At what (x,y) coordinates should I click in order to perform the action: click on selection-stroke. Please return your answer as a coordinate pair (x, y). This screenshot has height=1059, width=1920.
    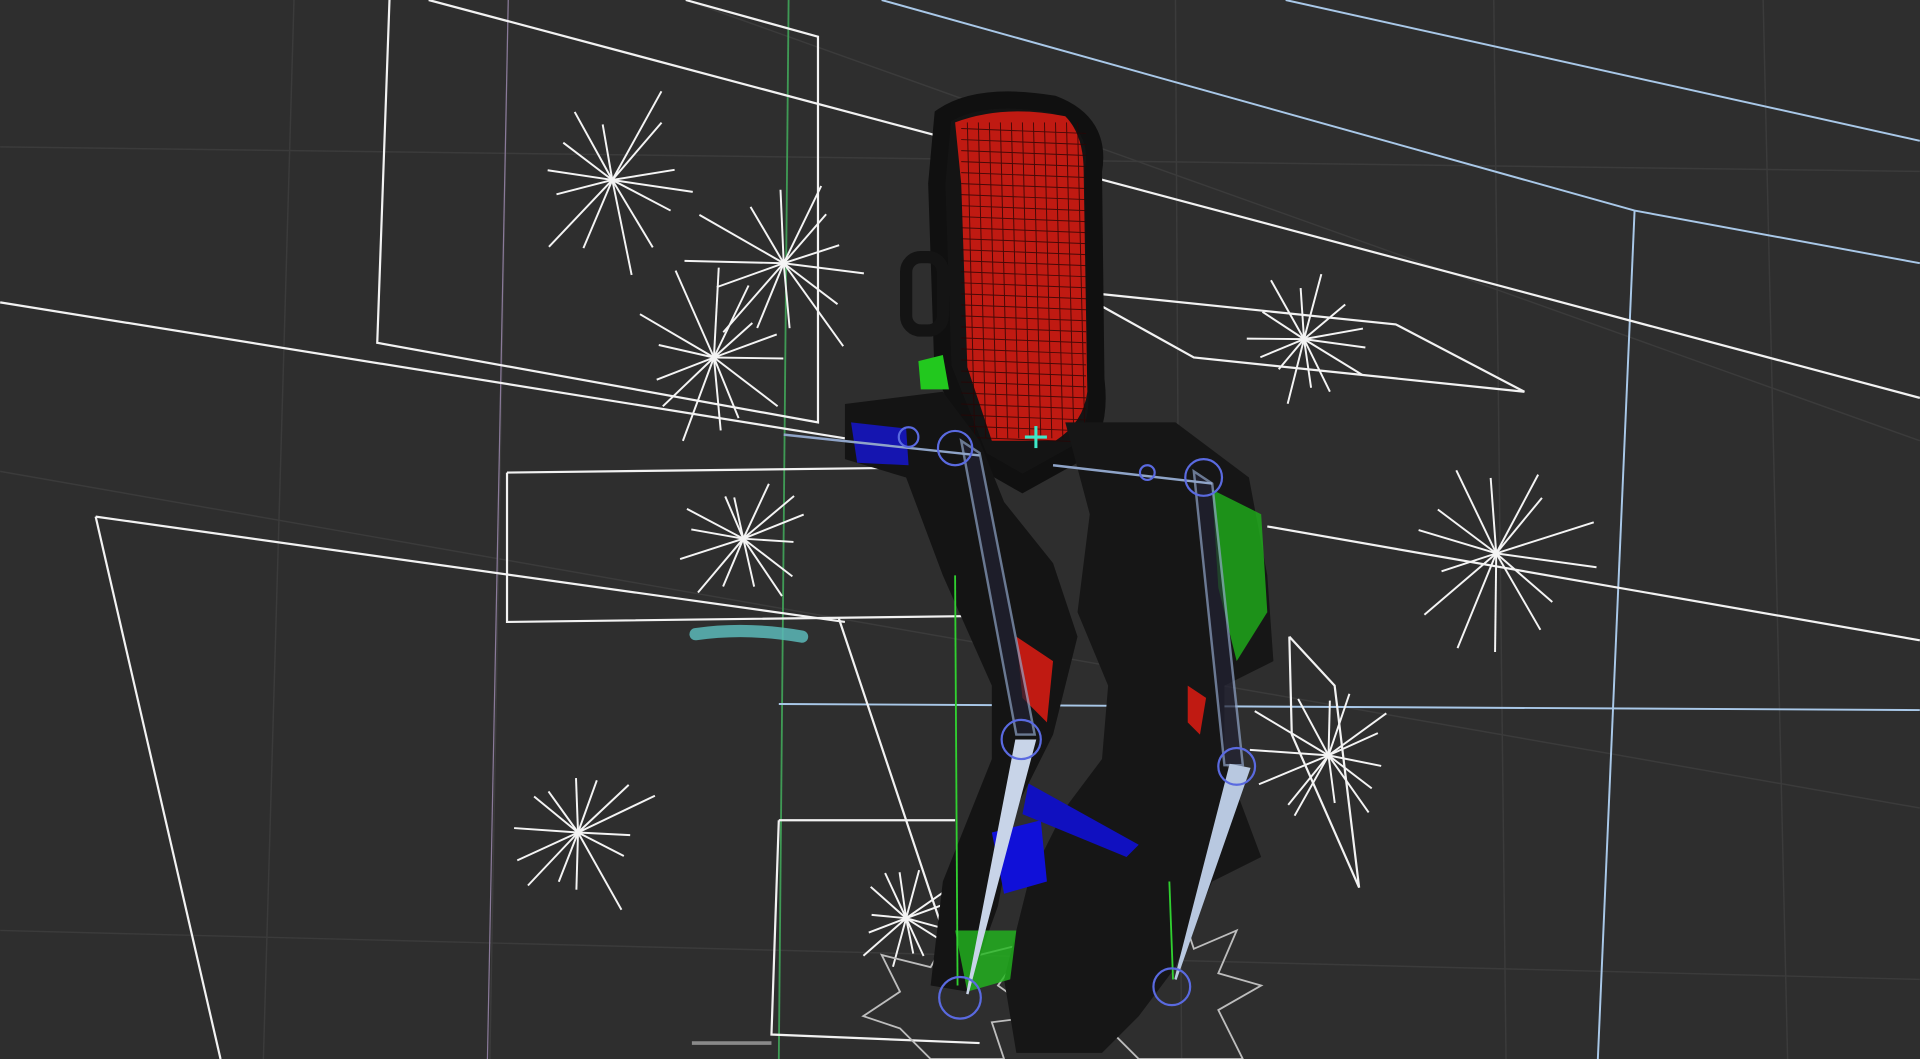
    Looking at the image, I should click on (749, 633).